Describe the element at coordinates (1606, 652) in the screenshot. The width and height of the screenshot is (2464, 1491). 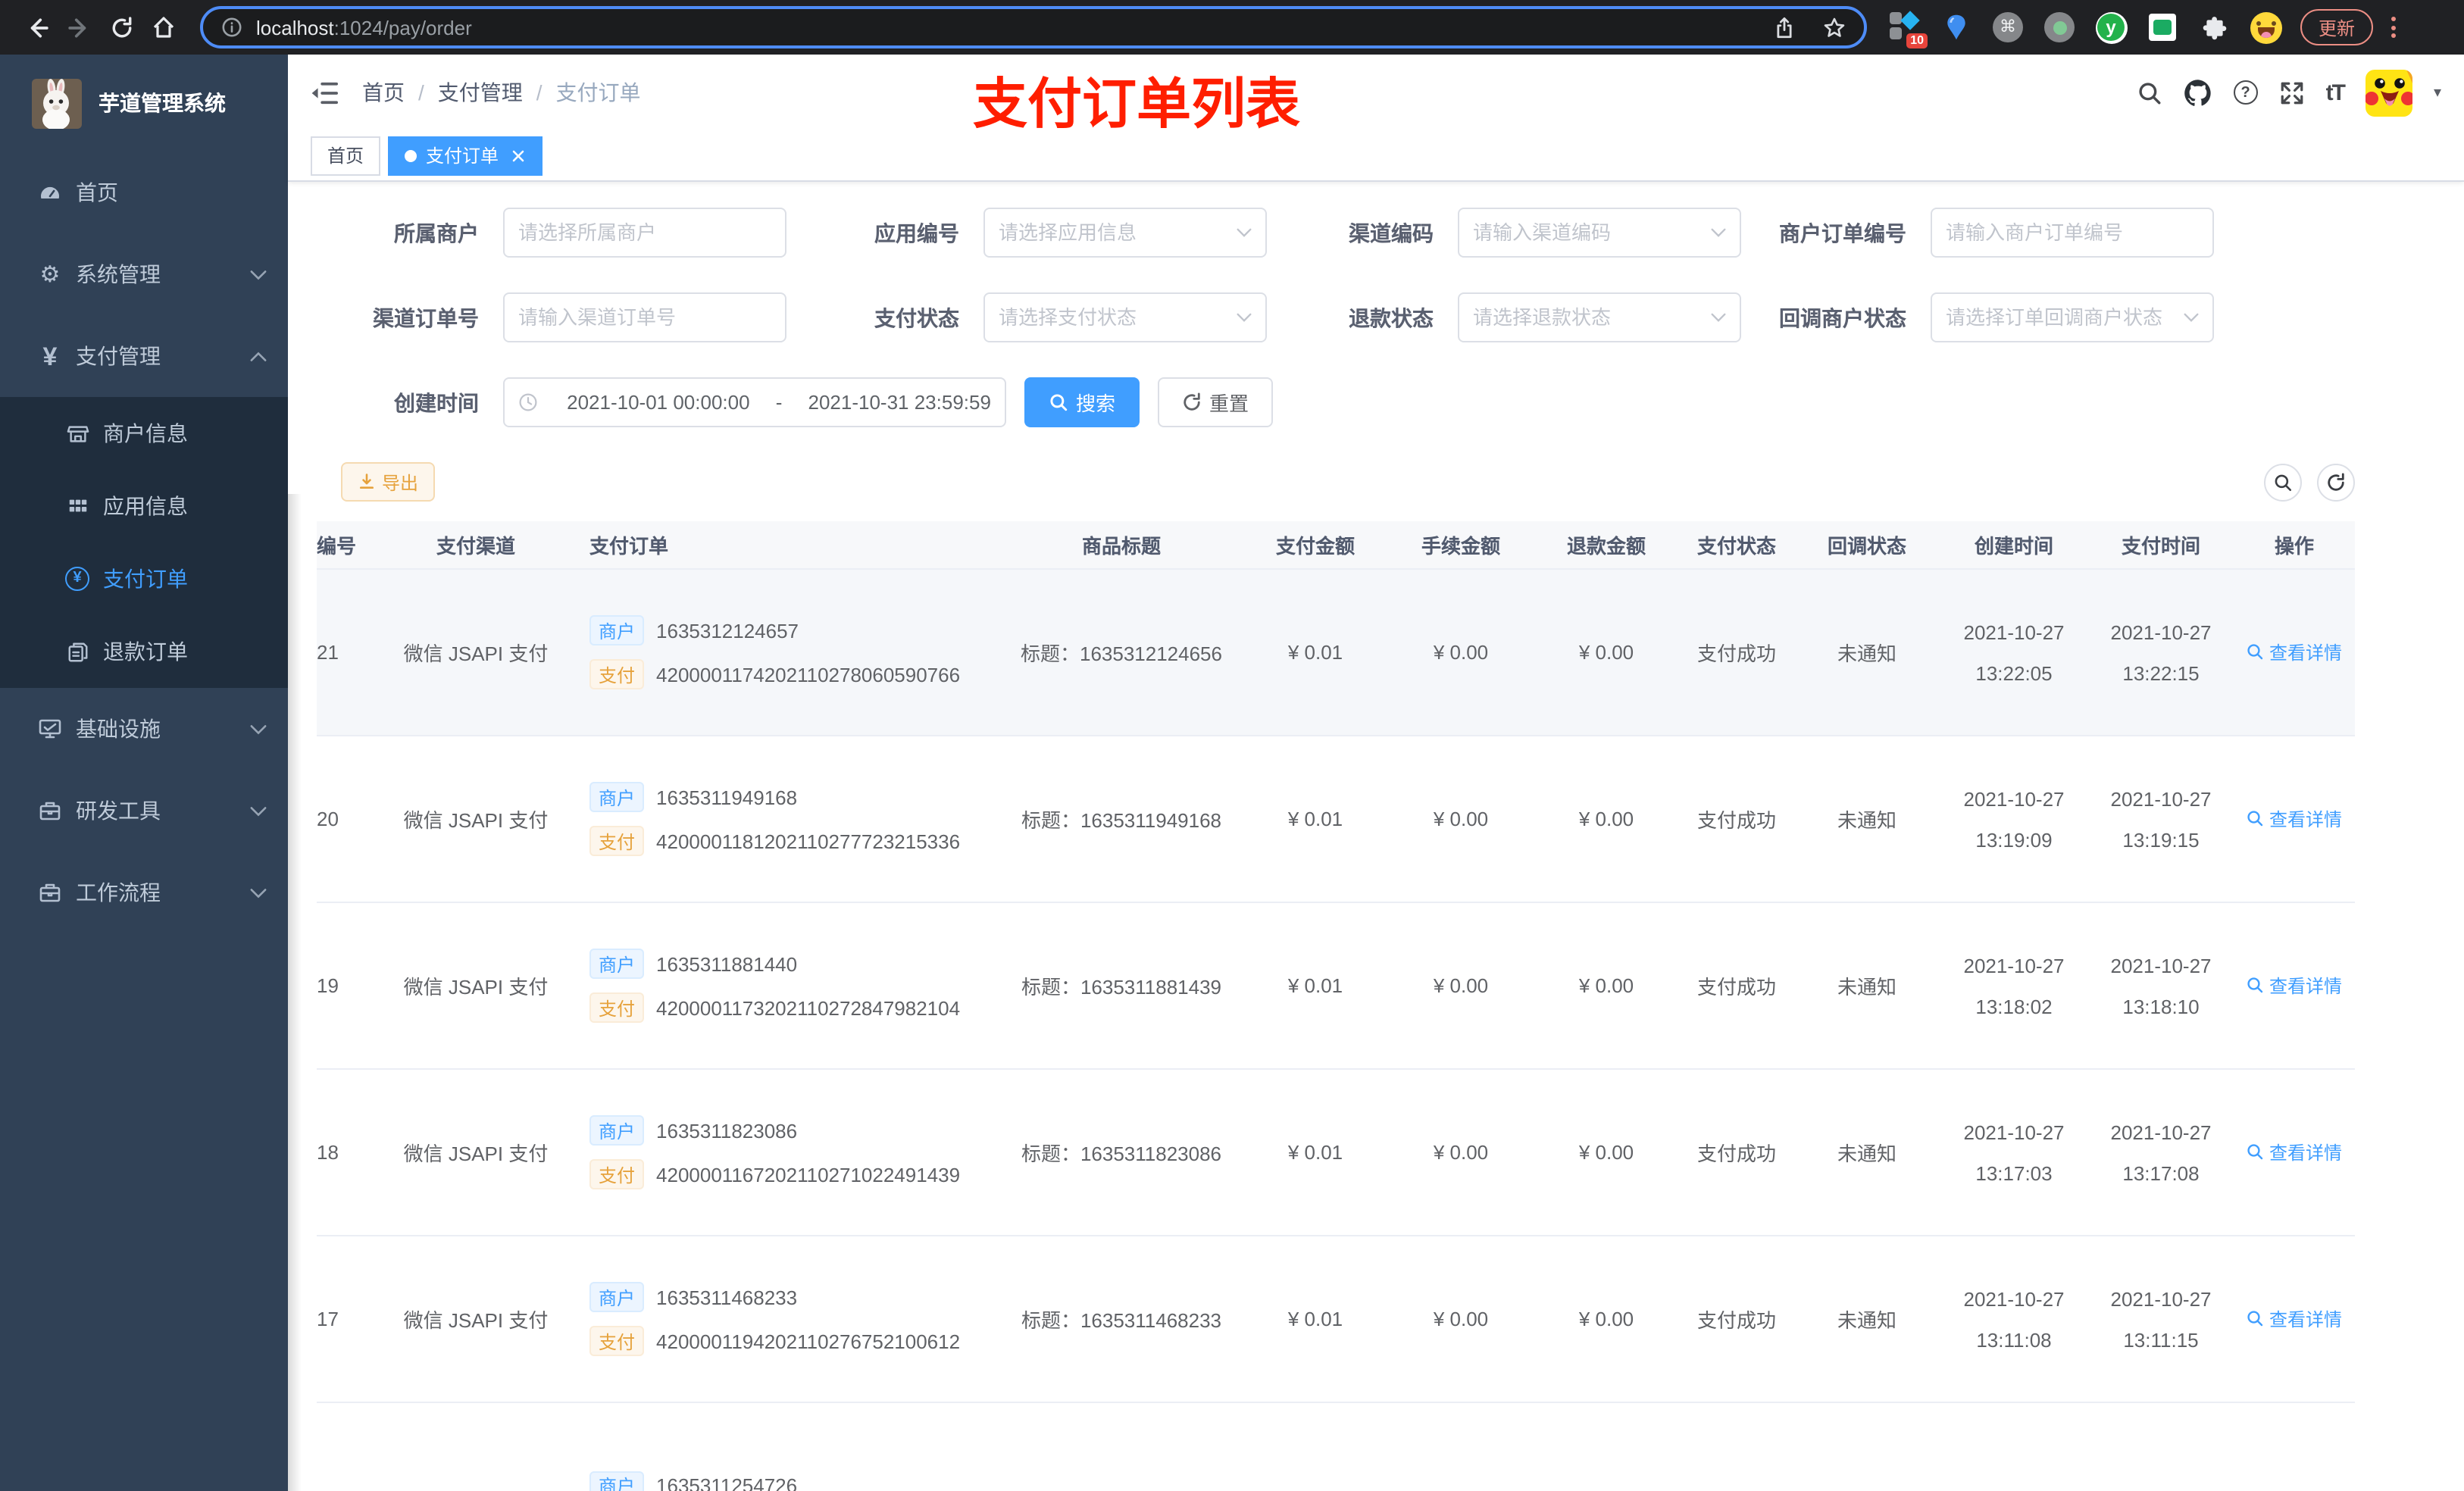
I see `refund-amount: ¥ 0.00` at that location.